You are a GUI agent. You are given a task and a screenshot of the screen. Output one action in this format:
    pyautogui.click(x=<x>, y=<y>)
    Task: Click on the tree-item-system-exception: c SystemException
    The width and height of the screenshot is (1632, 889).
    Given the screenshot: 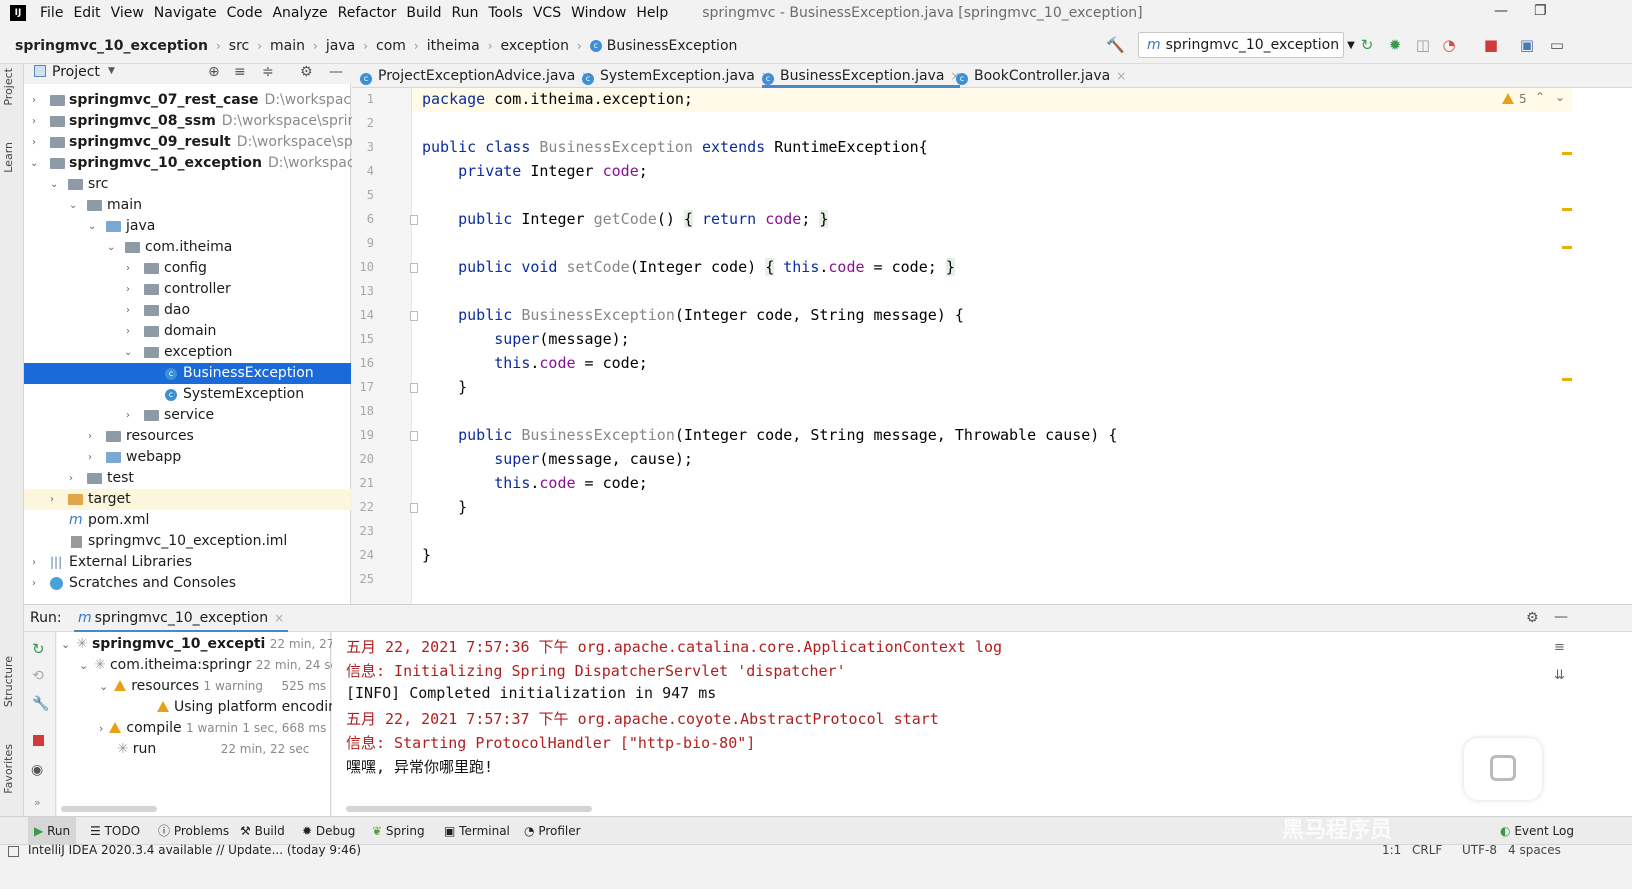 What is the action you would take?
    pyautogui.click(x=187, y=394)
    